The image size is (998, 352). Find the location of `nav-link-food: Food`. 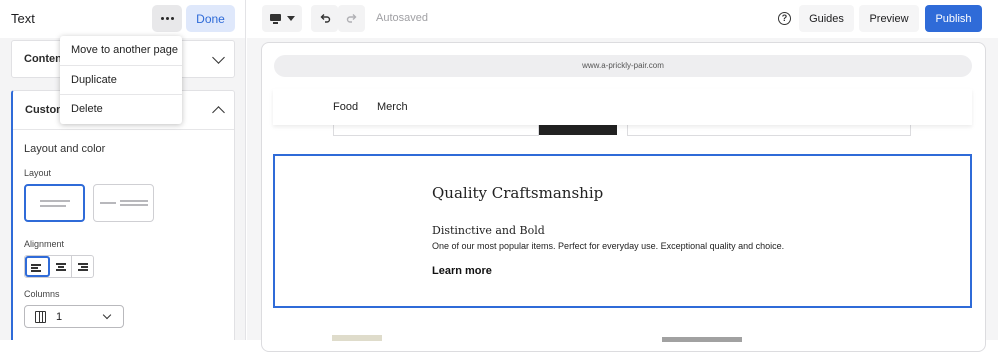

nav-link-food: Food is located at coordinates (345, 107).